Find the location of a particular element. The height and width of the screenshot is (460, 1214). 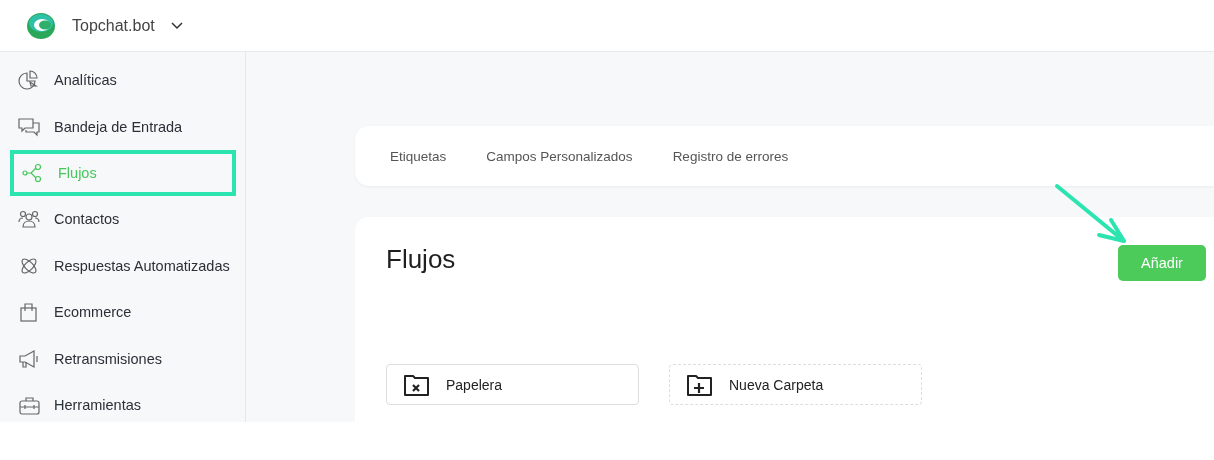

sidebar-item: Retransmisiones is located at coordinates (123, 358).